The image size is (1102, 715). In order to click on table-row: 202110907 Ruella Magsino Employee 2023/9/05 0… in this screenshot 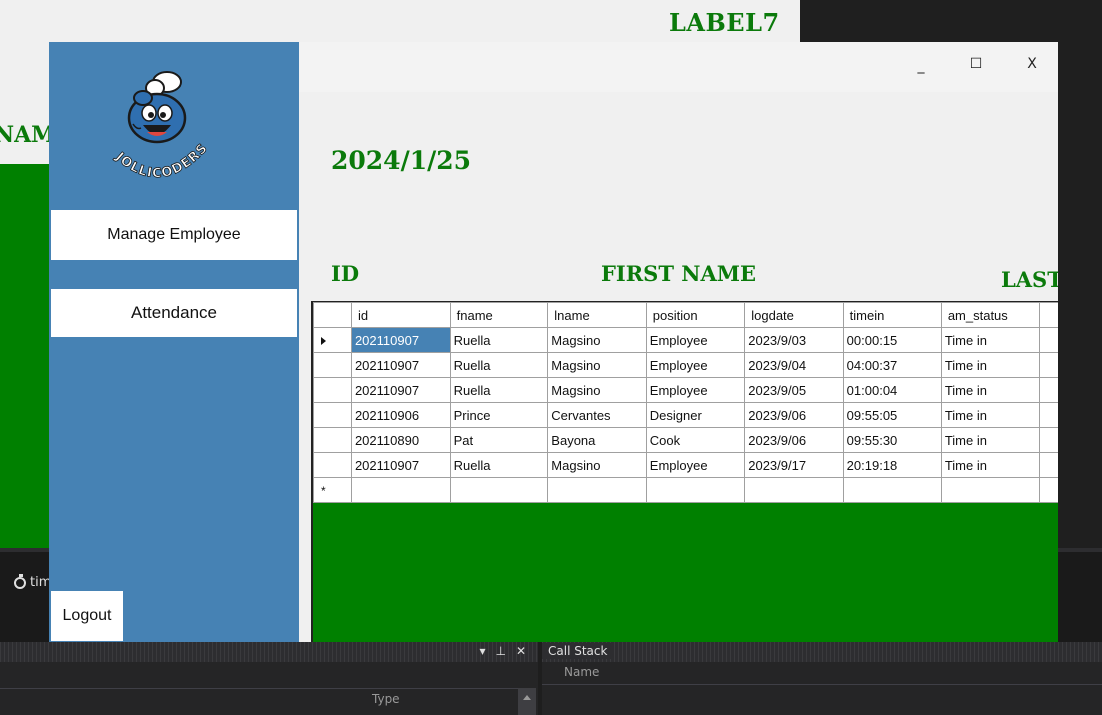, I will do `click(685, 390)`.